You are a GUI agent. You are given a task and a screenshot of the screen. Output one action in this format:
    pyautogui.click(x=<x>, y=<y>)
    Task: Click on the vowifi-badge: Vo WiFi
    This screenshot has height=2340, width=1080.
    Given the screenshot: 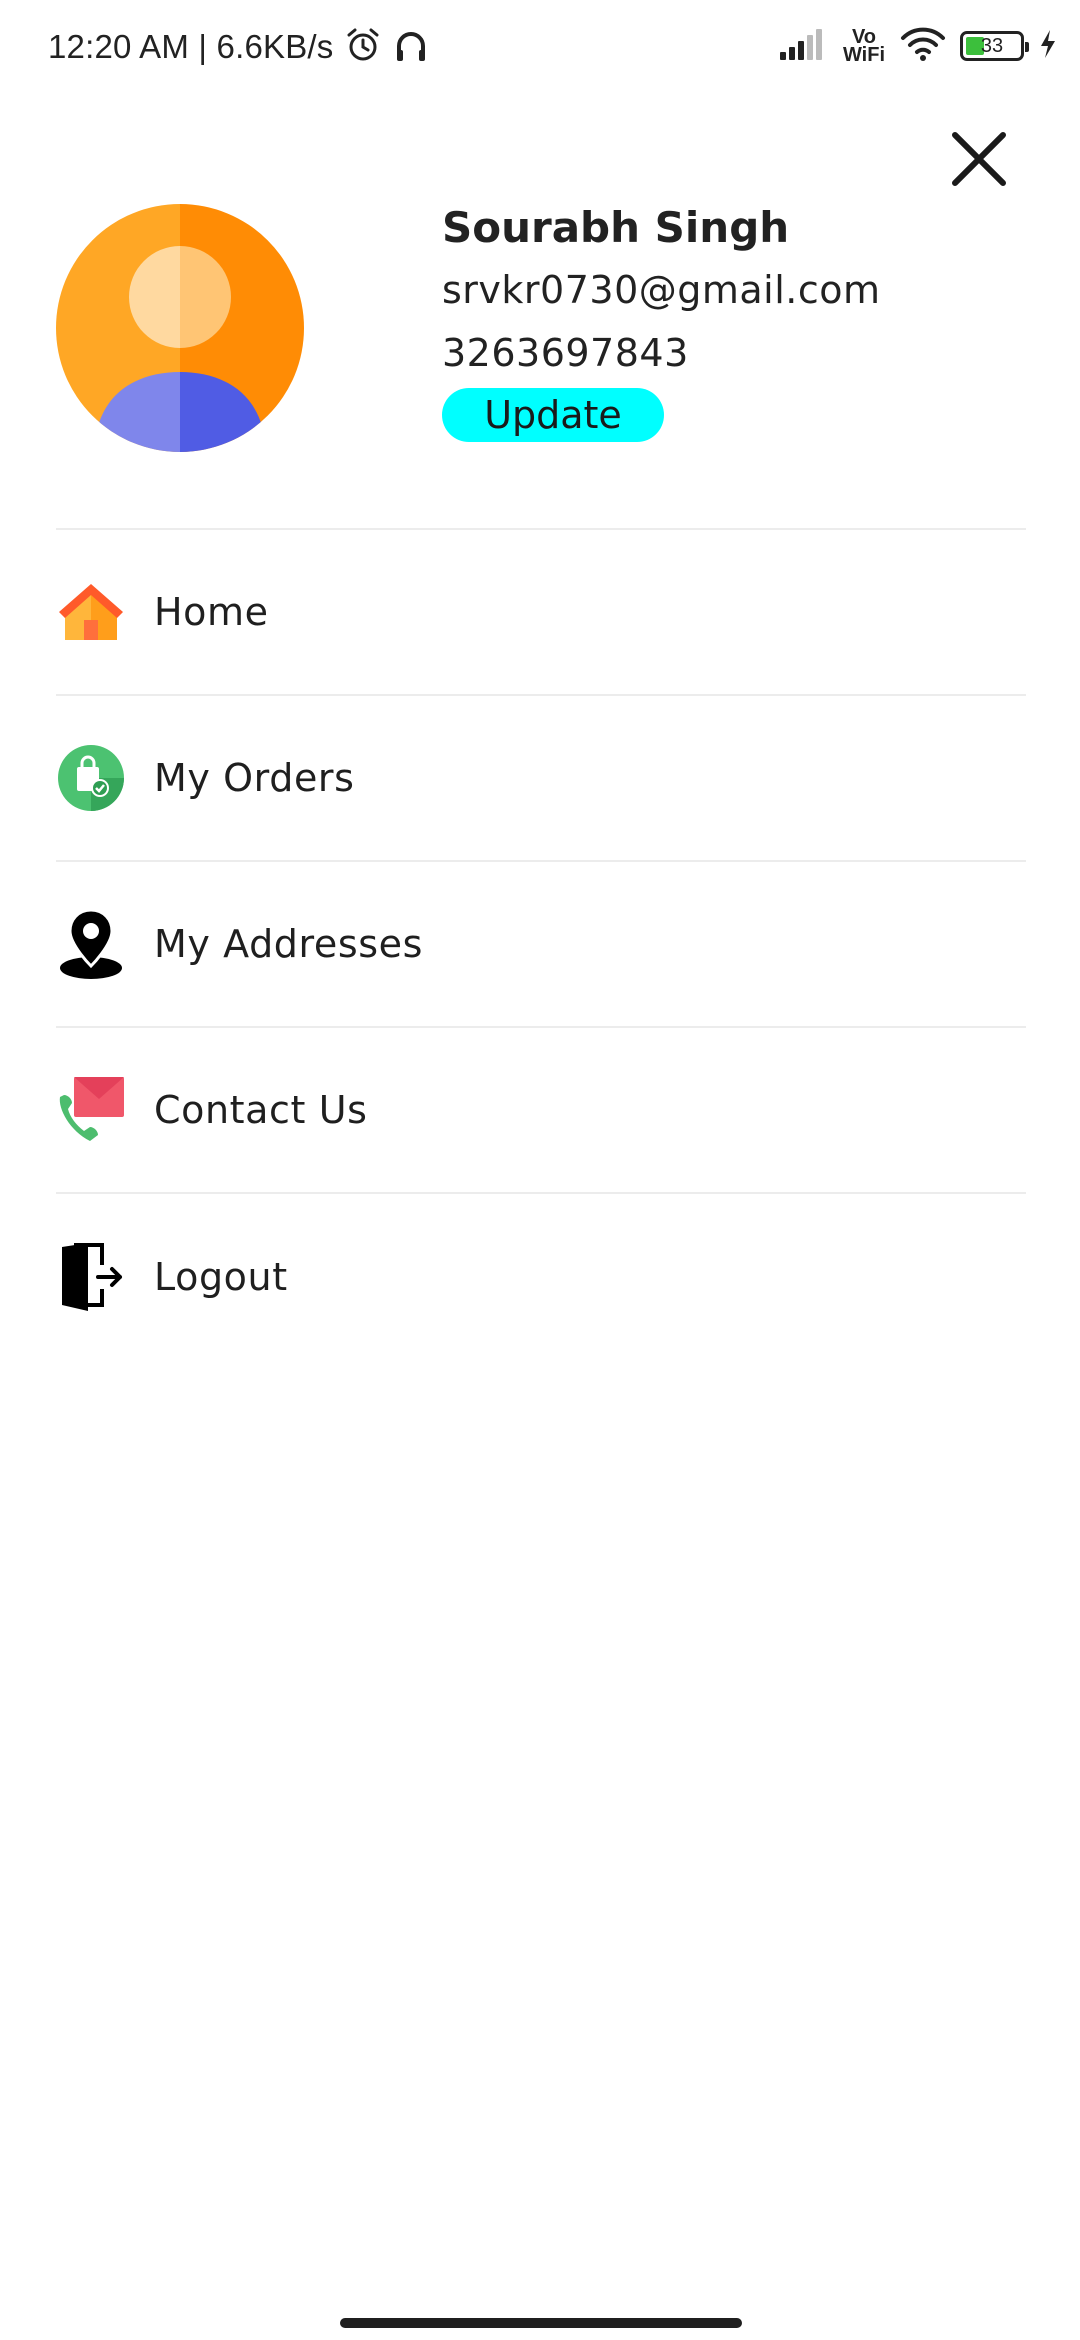 What is the action you would take?
    pyautogui.click(x=864, y=46)
    